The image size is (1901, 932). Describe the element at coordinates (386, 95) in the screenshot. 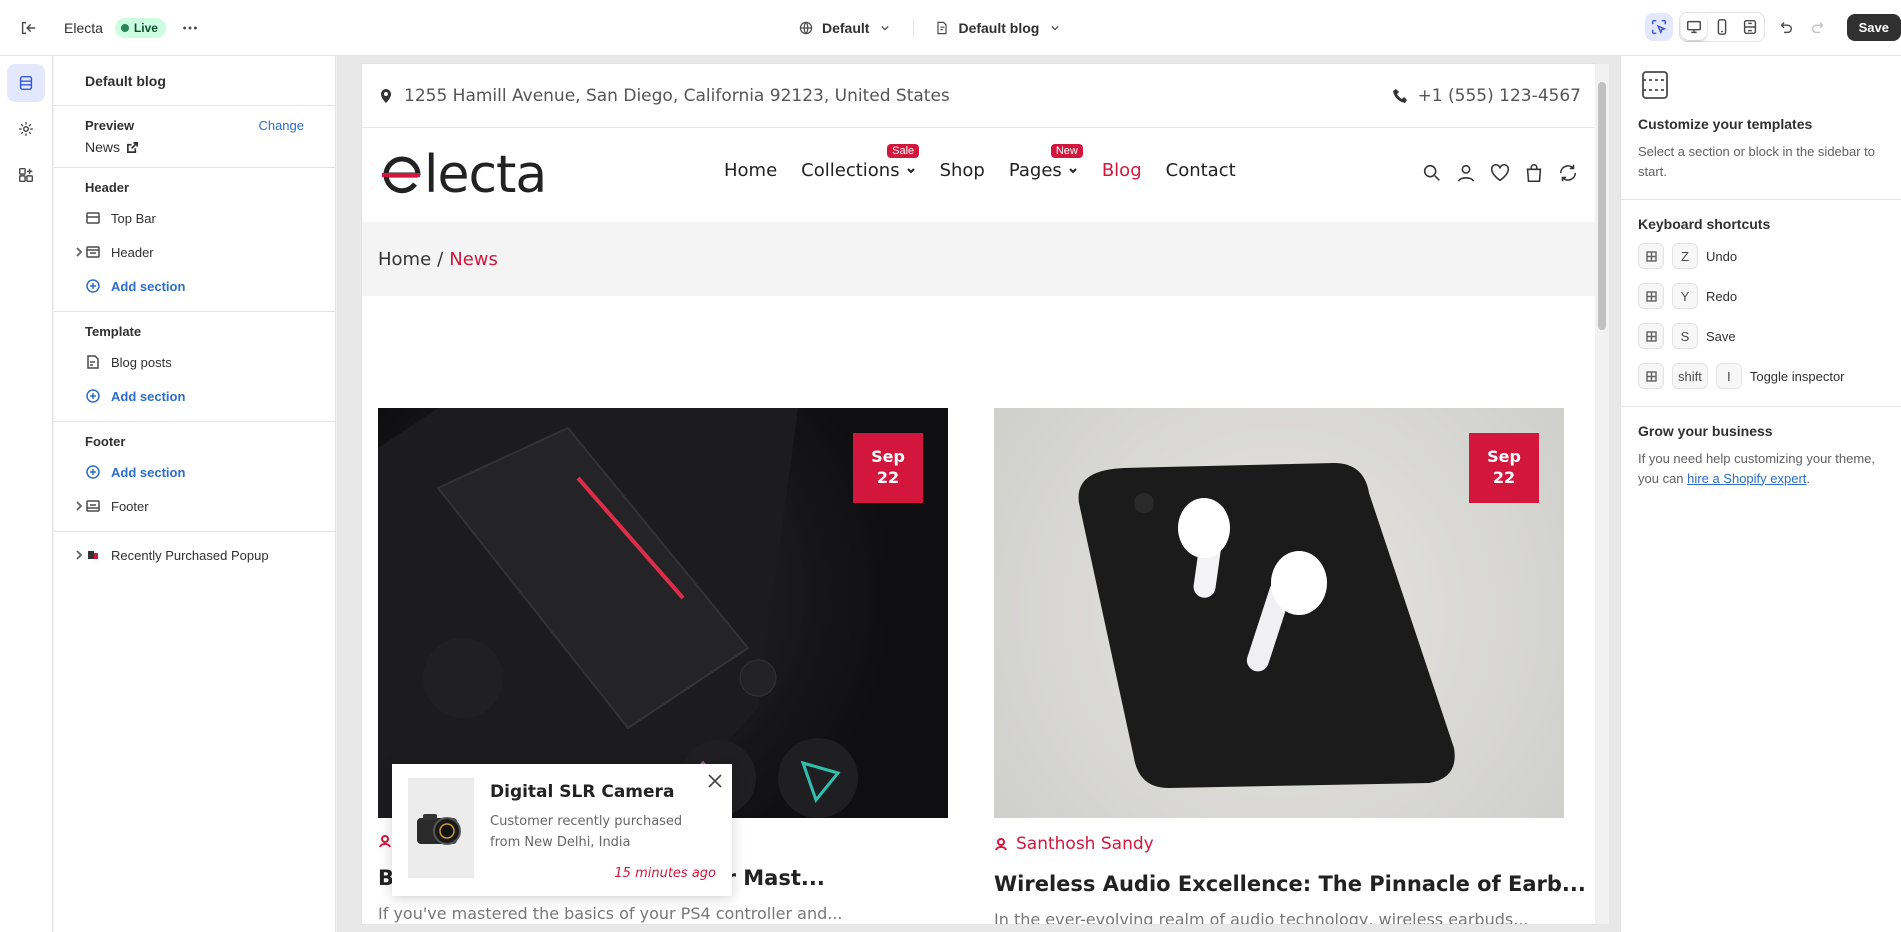

I see `map-pin-icon` at that location.